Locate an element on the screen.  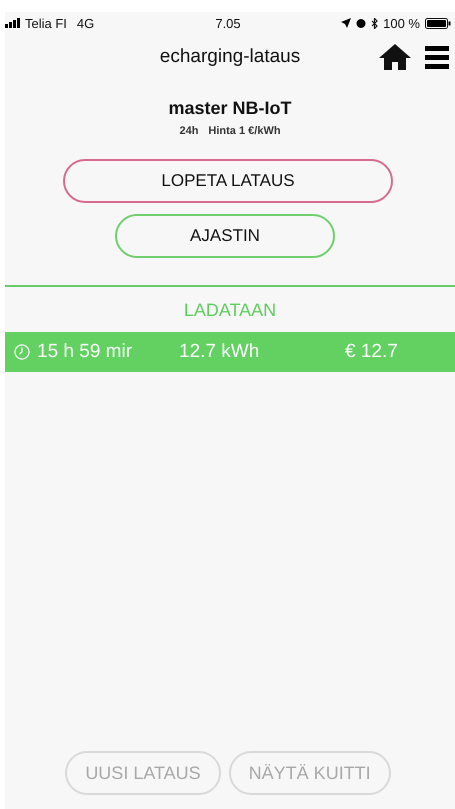
menu-icon is located at coordinates (437, 57).